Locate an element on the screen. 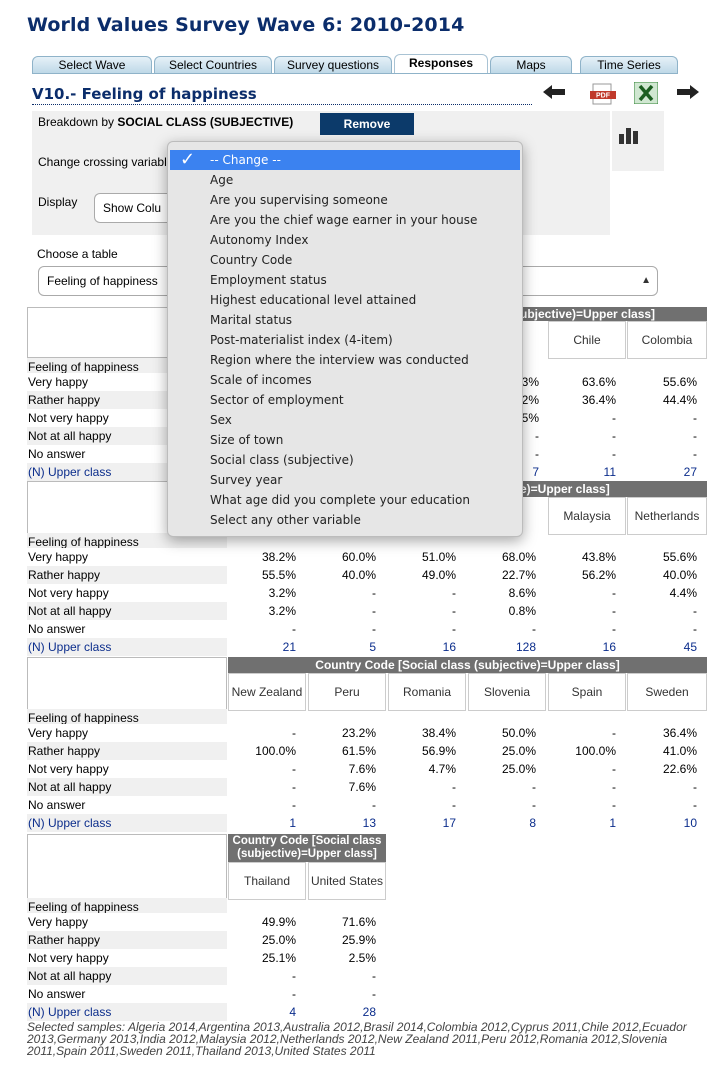 The height and width of the screenshot is (1072, 728). remove-button: Remove is located at coordinates (367, 124).